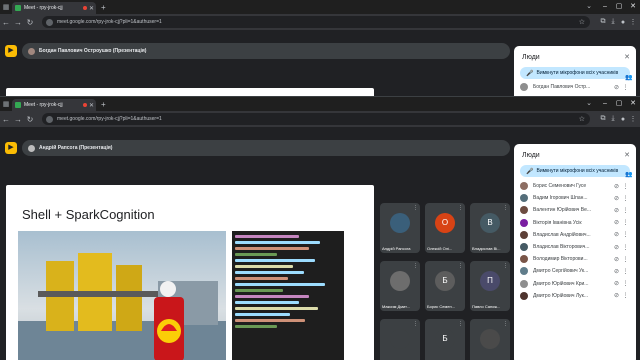 The height and width of the screenshot is (360, 640). Describe the element at coordinates (31, 51) in the screenshot. I see `presenter-avatar` at that location.